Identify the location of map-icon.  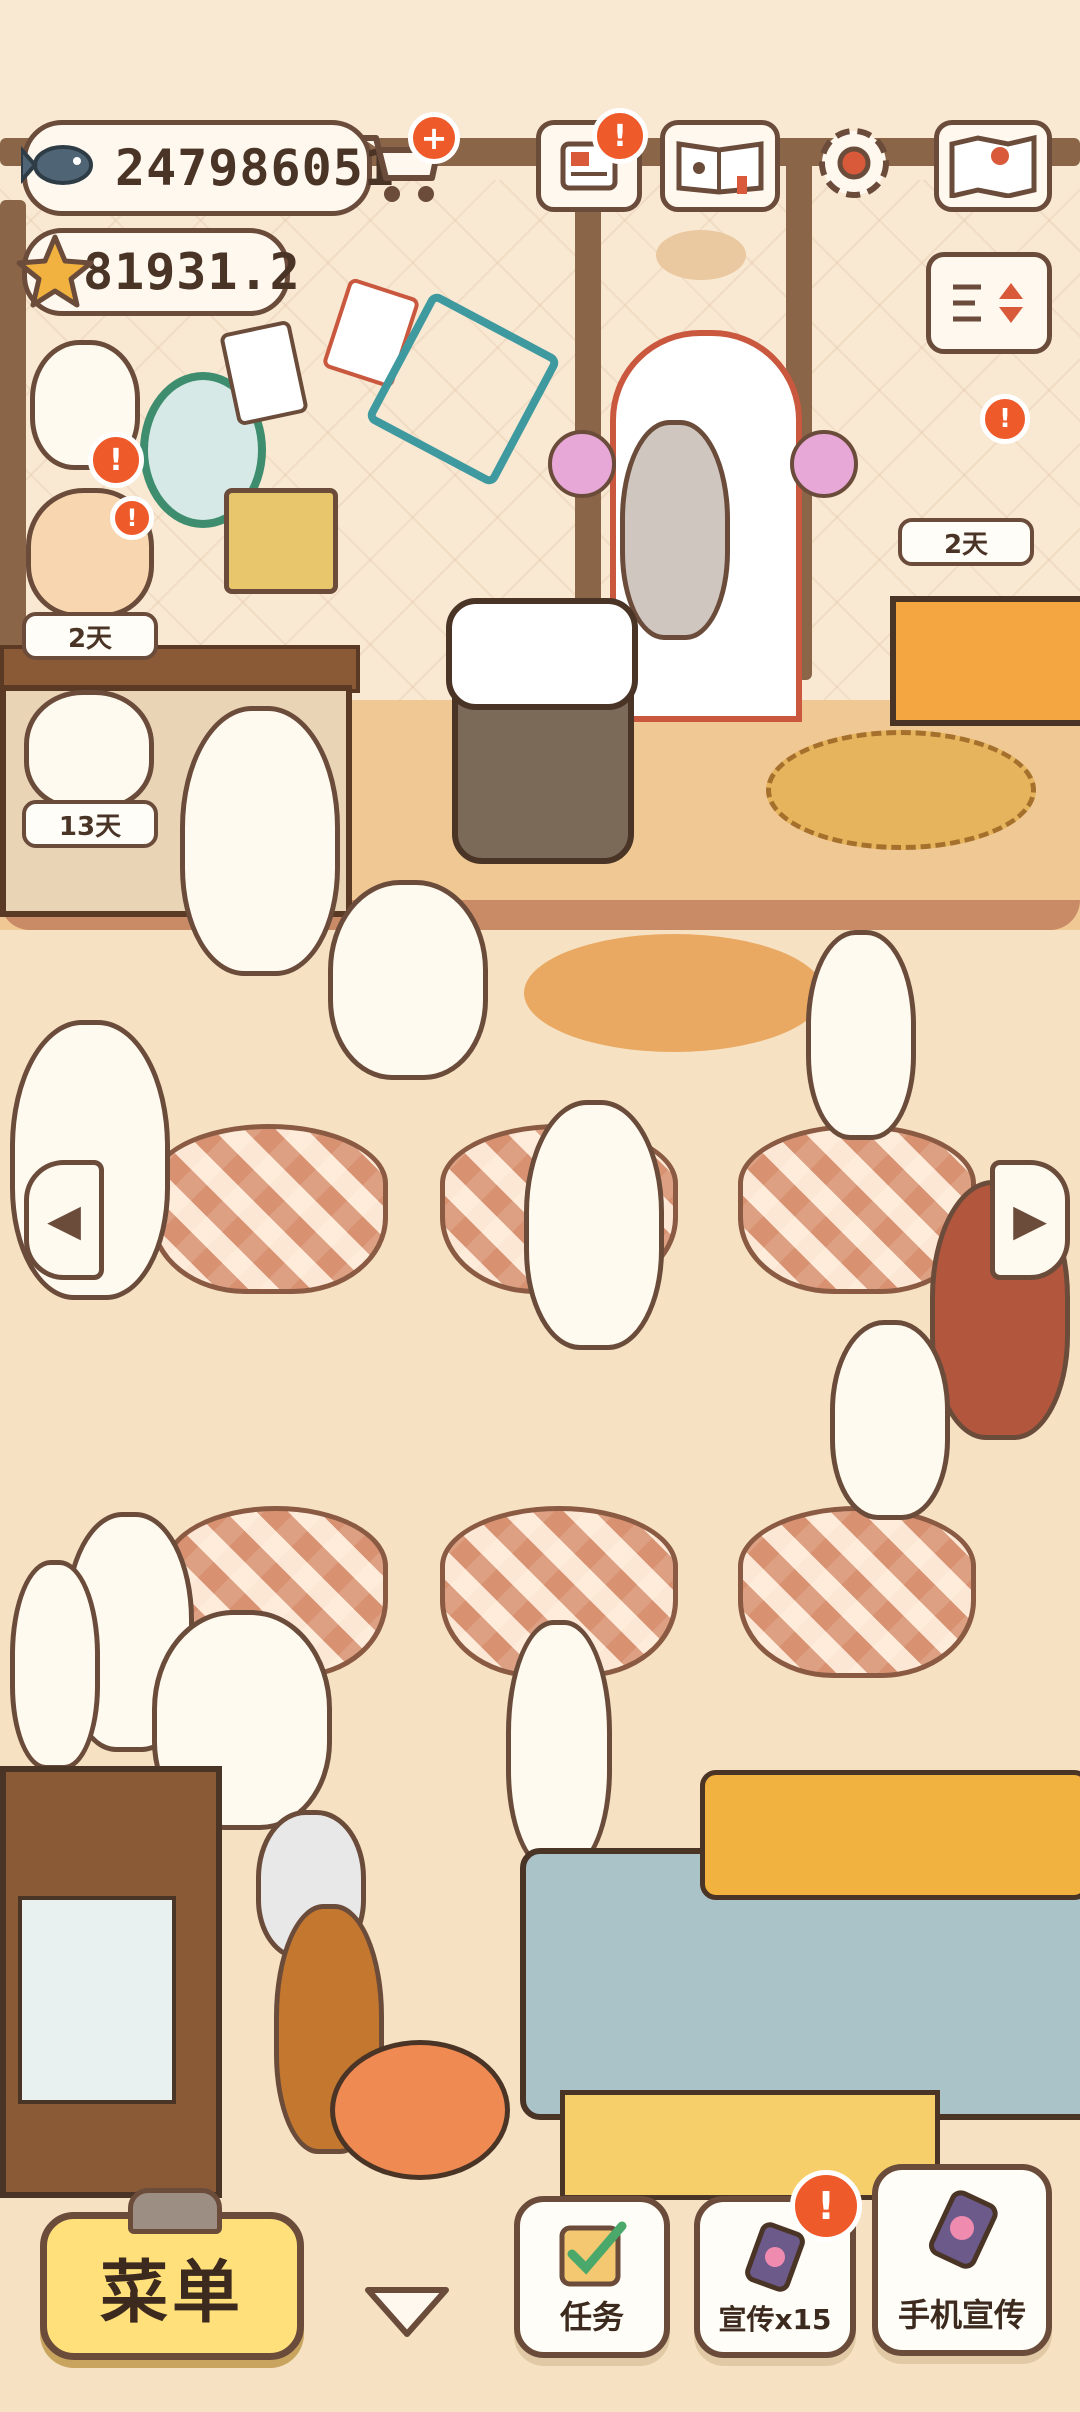
(993, 166).